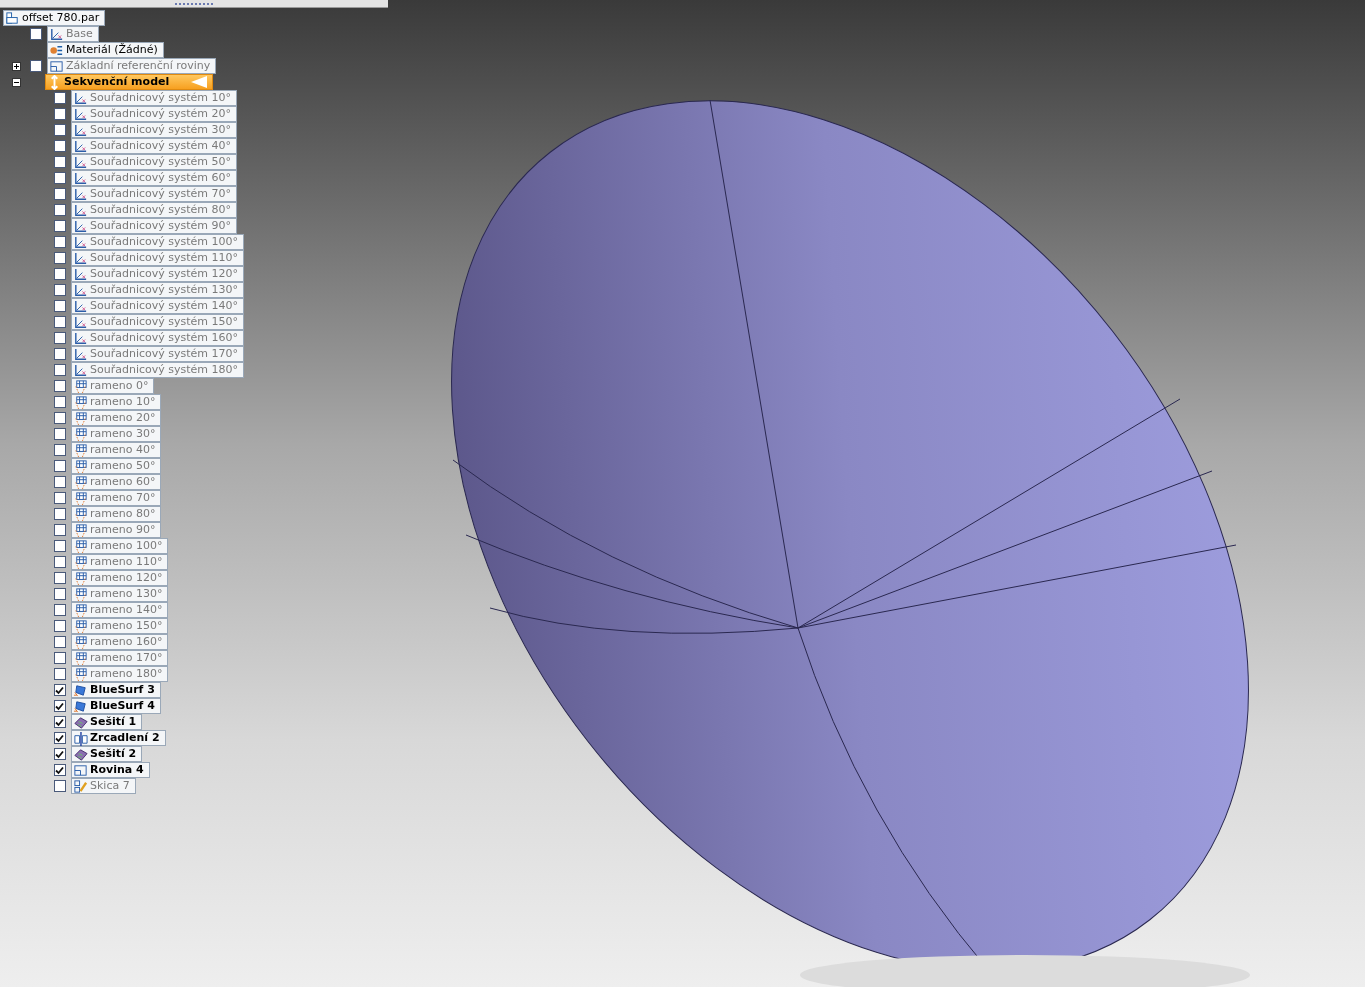  I want to click on tree-item: offset 780.par, so click(54, 18).